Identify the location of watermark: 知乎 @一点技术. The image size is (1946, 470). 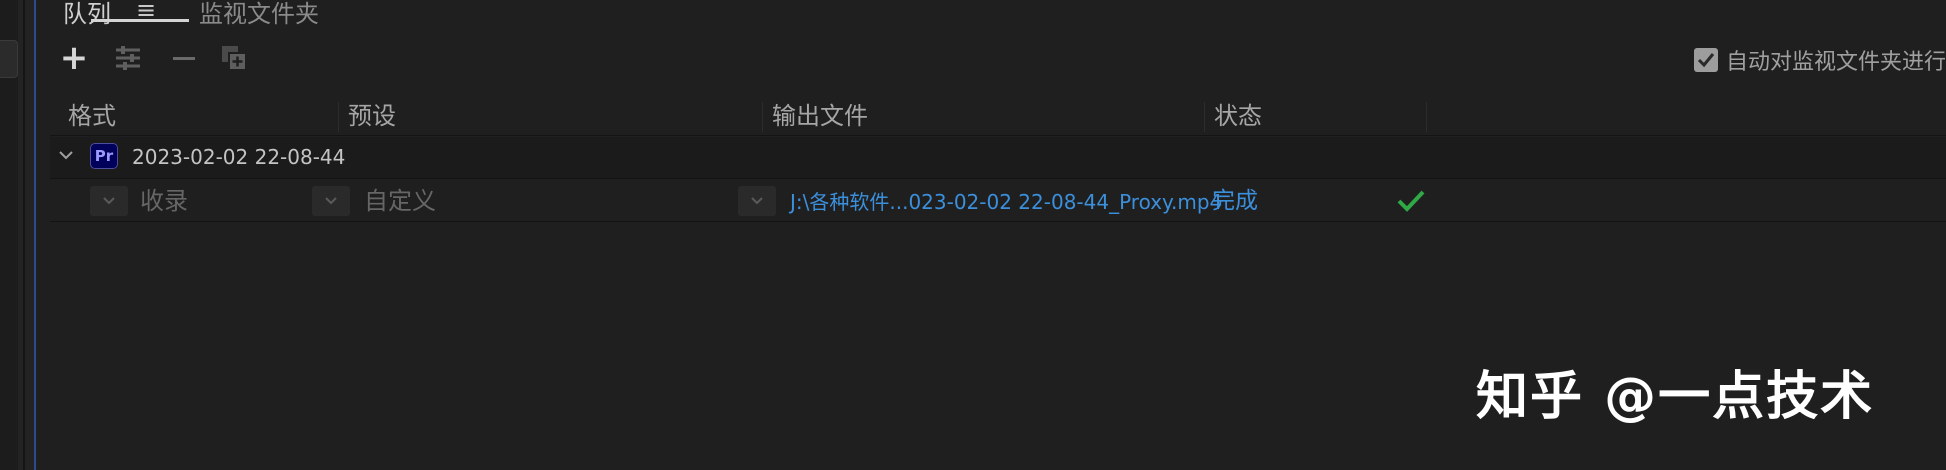
(1675, 397).